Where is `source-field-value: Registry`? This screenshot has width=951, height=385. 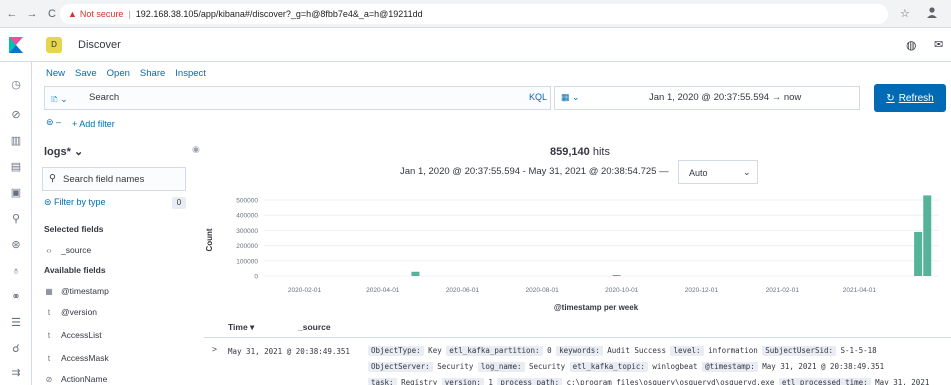
source-field-value: Registry is located at coordinates (419, 381).